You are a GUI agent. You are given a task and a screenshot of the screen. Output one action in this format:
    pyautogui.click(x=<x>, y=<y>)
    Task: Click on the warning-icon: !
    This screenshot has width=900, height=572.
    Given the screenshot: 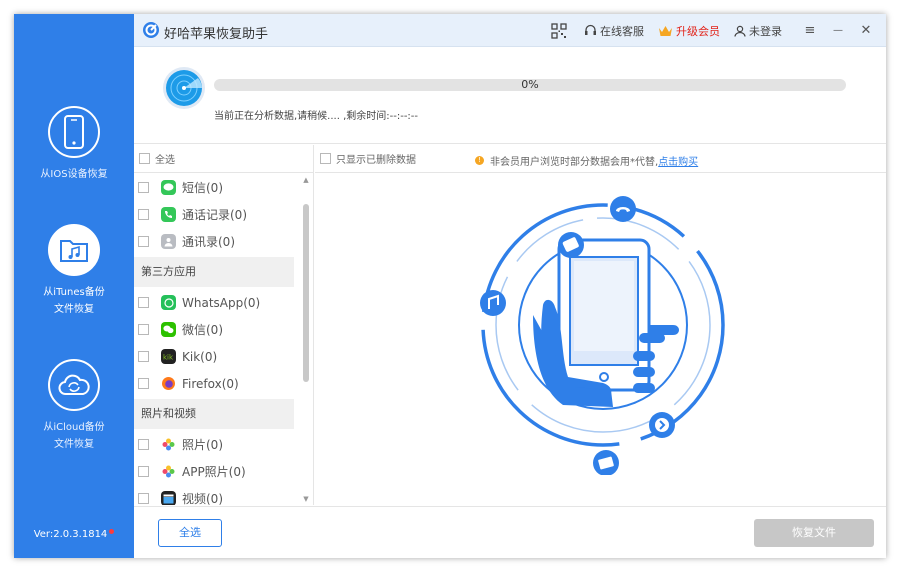 What is the action you would take?
    pyautogui.click(x=479, y=160)
    